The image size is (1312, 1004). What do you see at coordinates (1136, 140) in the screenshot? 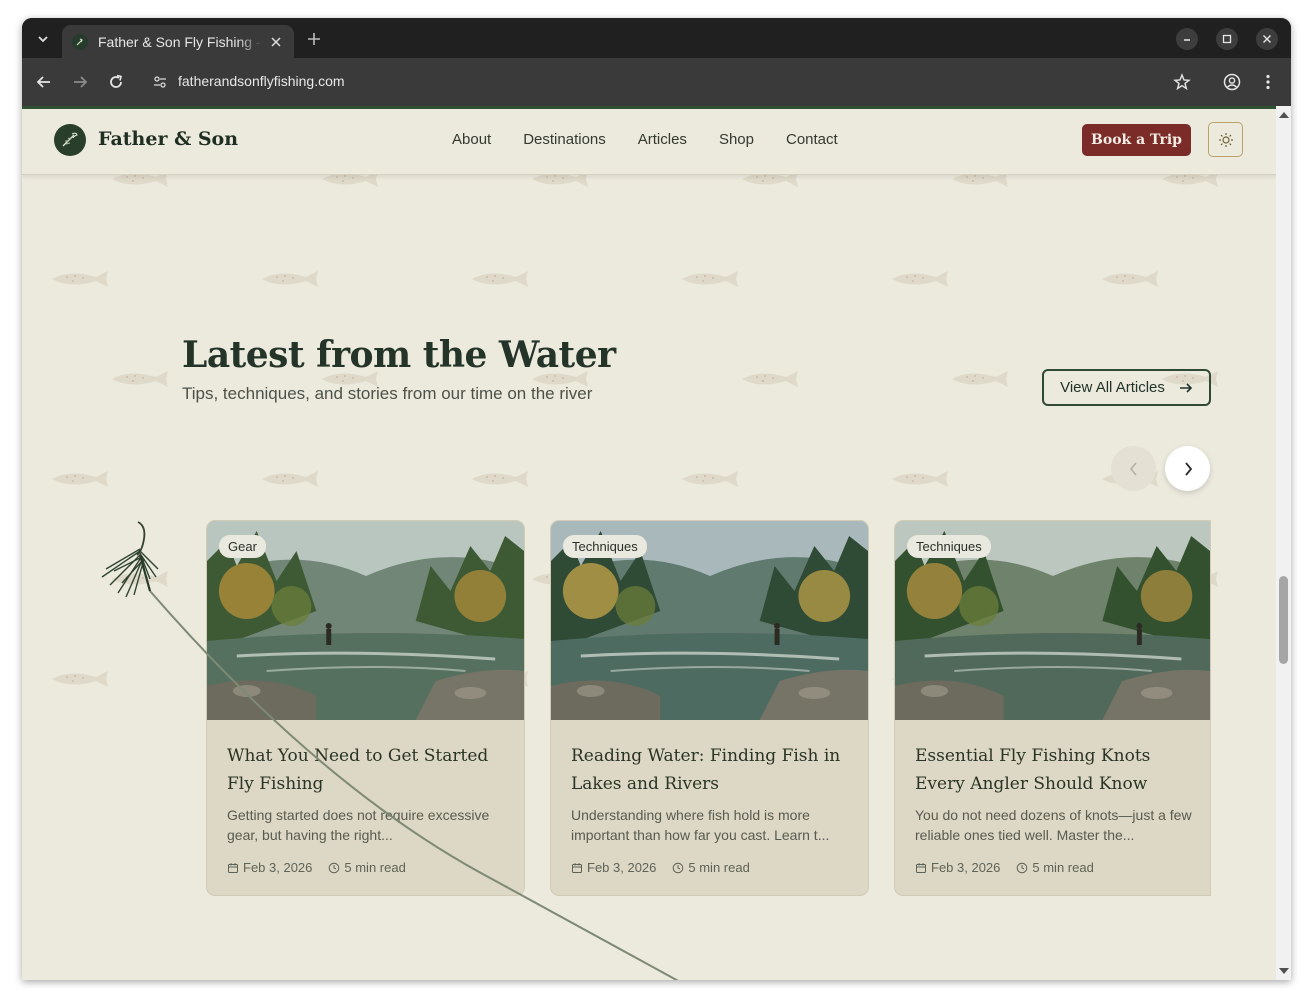
I see `book-trip-button: Book a Trip` at bounding box center [1136, 140].